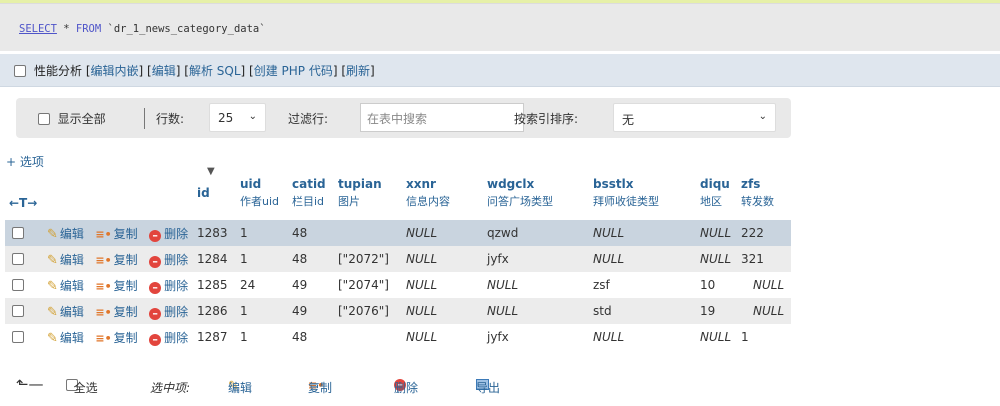 The width and height of the screenshot is (1000, 406). What do you see at coordinates (38, 29) in the screenshot?
I see `sql-select-keyword: SELECT` at bounding box center [38, 29].